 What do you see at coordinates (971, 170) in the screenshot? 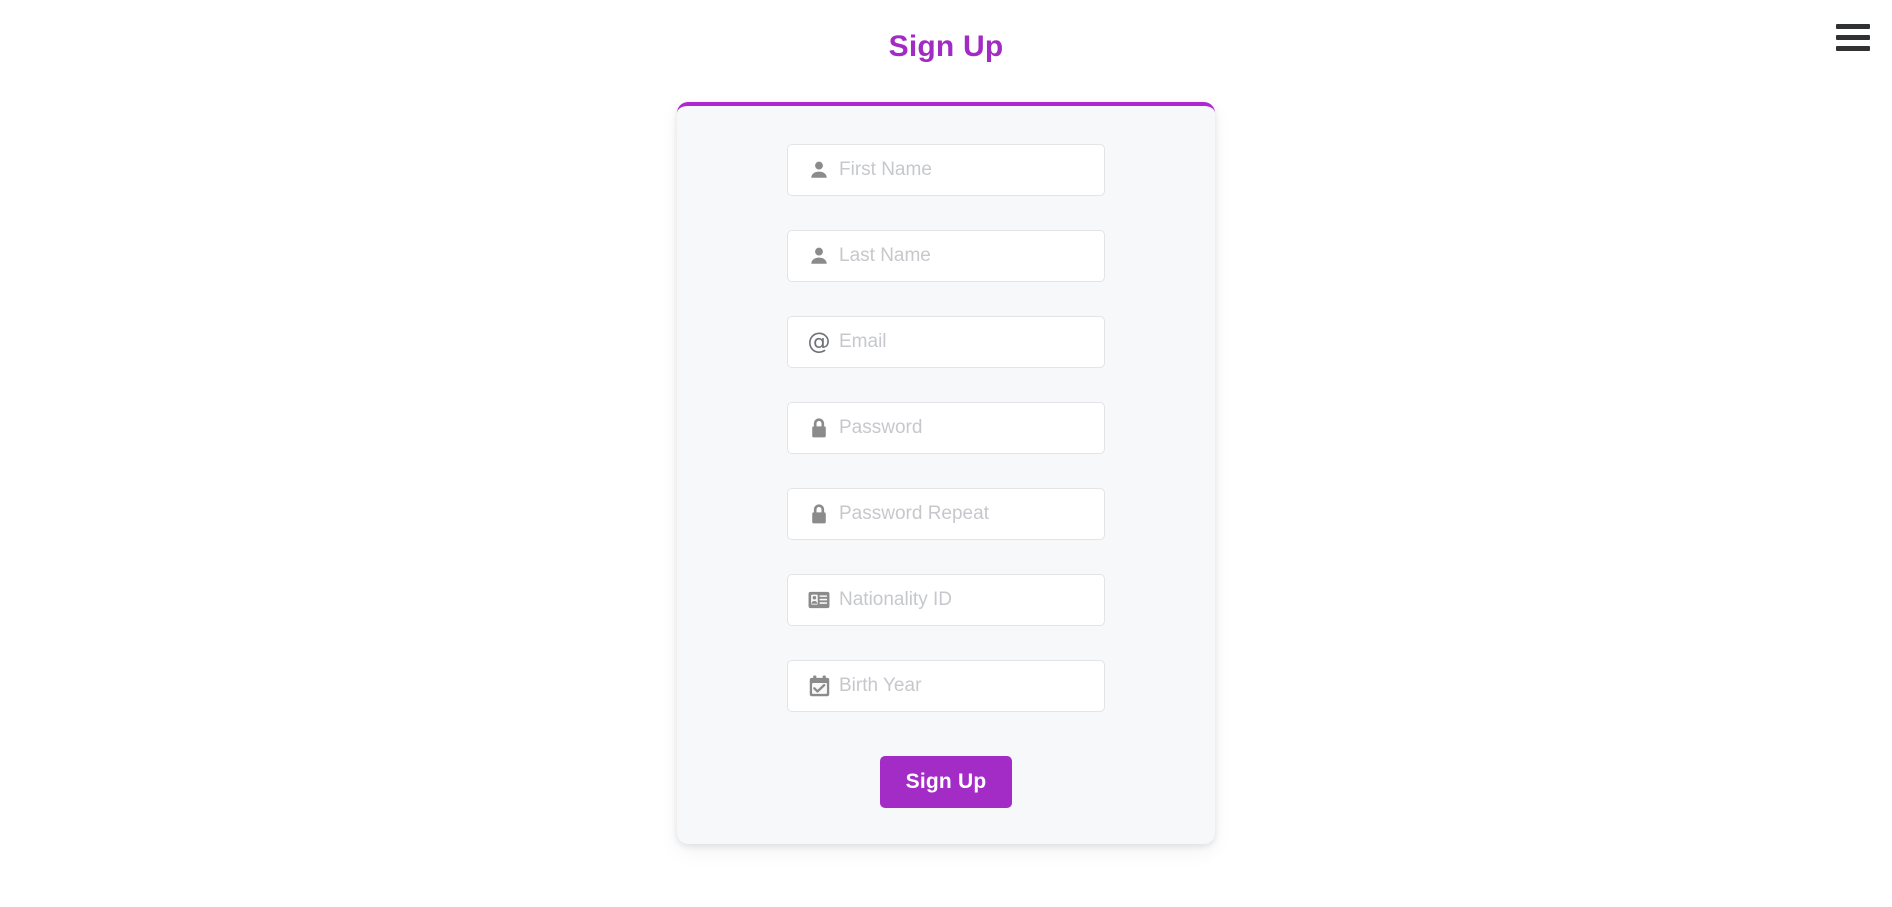
I see `first-name-input` at bounding box center [971, 170].